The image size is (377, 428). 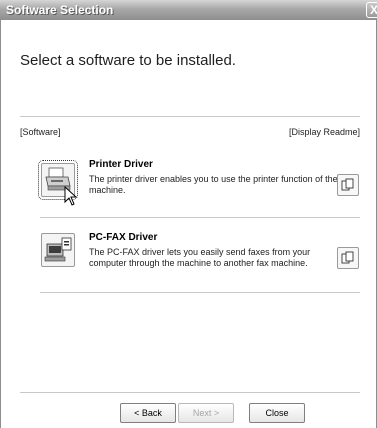 What do you see at coordinates (123, 237) in the screenshot?
I see `pc-fax-driver-title: PC-FAX Driver` at bounding box center [123, 237].